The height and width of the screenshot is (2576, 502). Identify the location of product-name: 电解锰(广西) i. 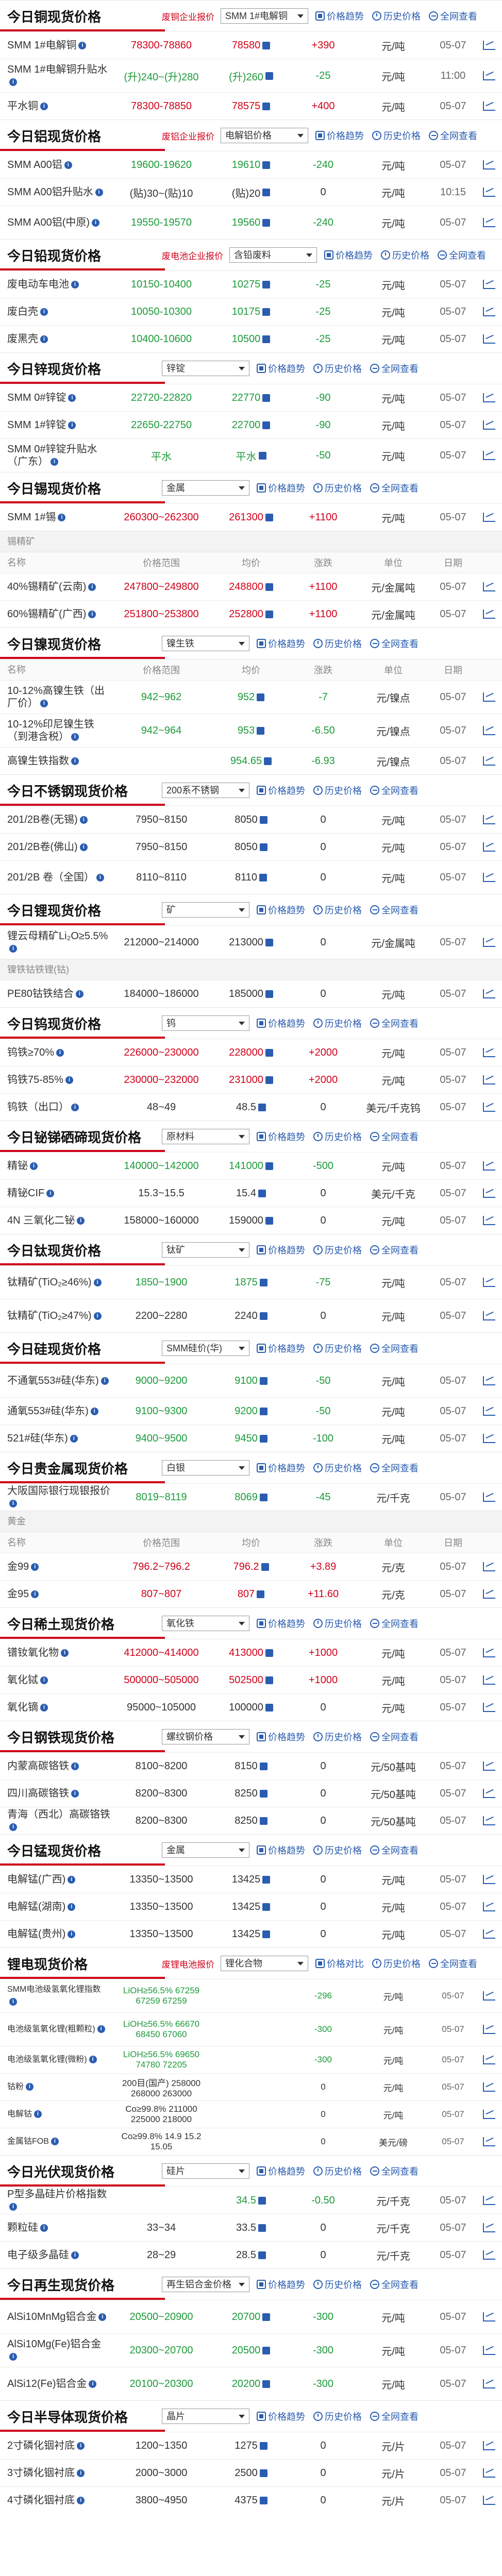
(55, 1879).